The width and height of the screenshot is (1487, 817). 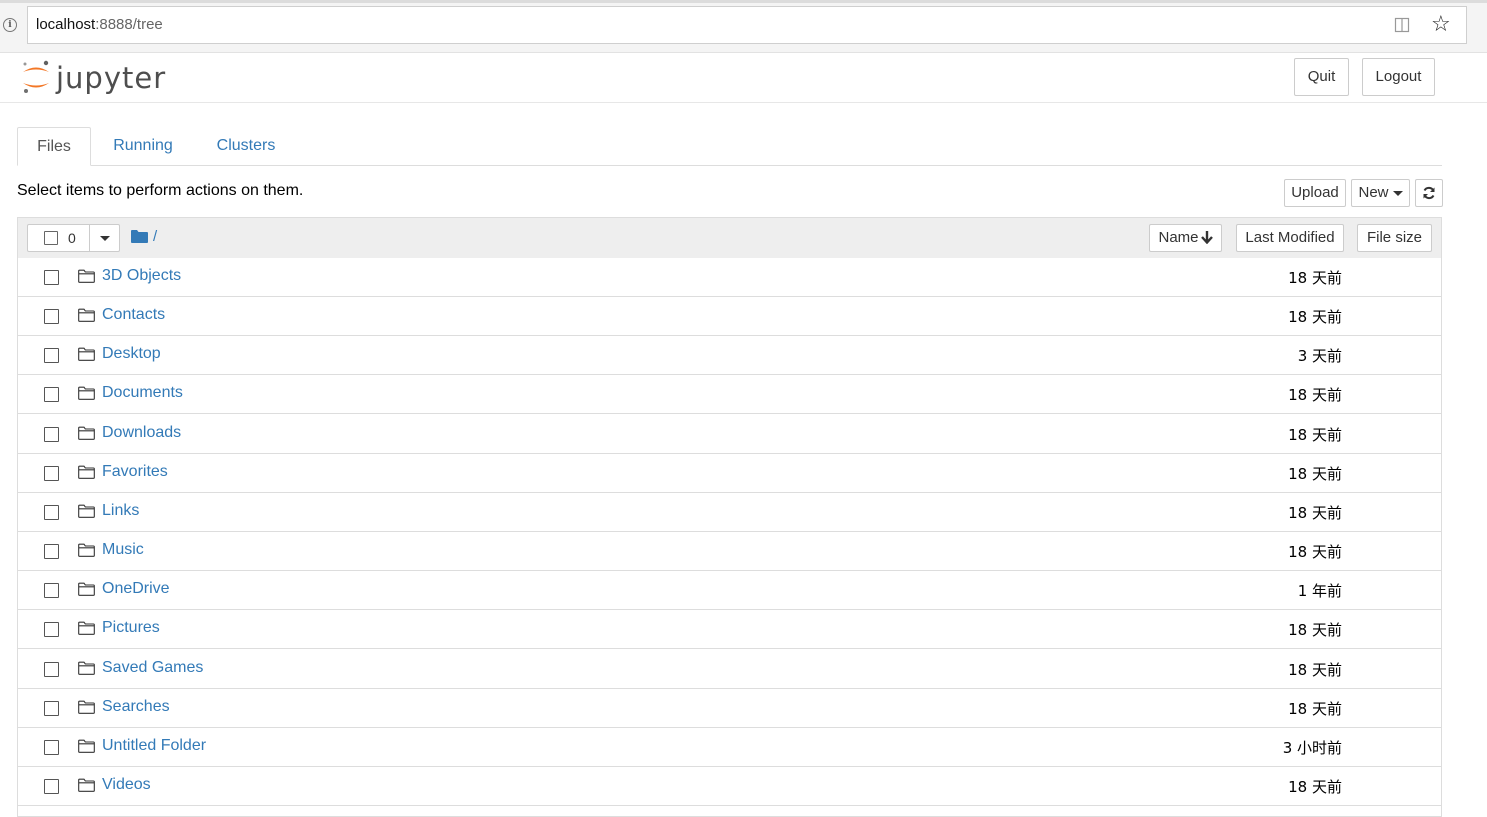 I want to click on tab-files: Files, so click(x=54, y=146).